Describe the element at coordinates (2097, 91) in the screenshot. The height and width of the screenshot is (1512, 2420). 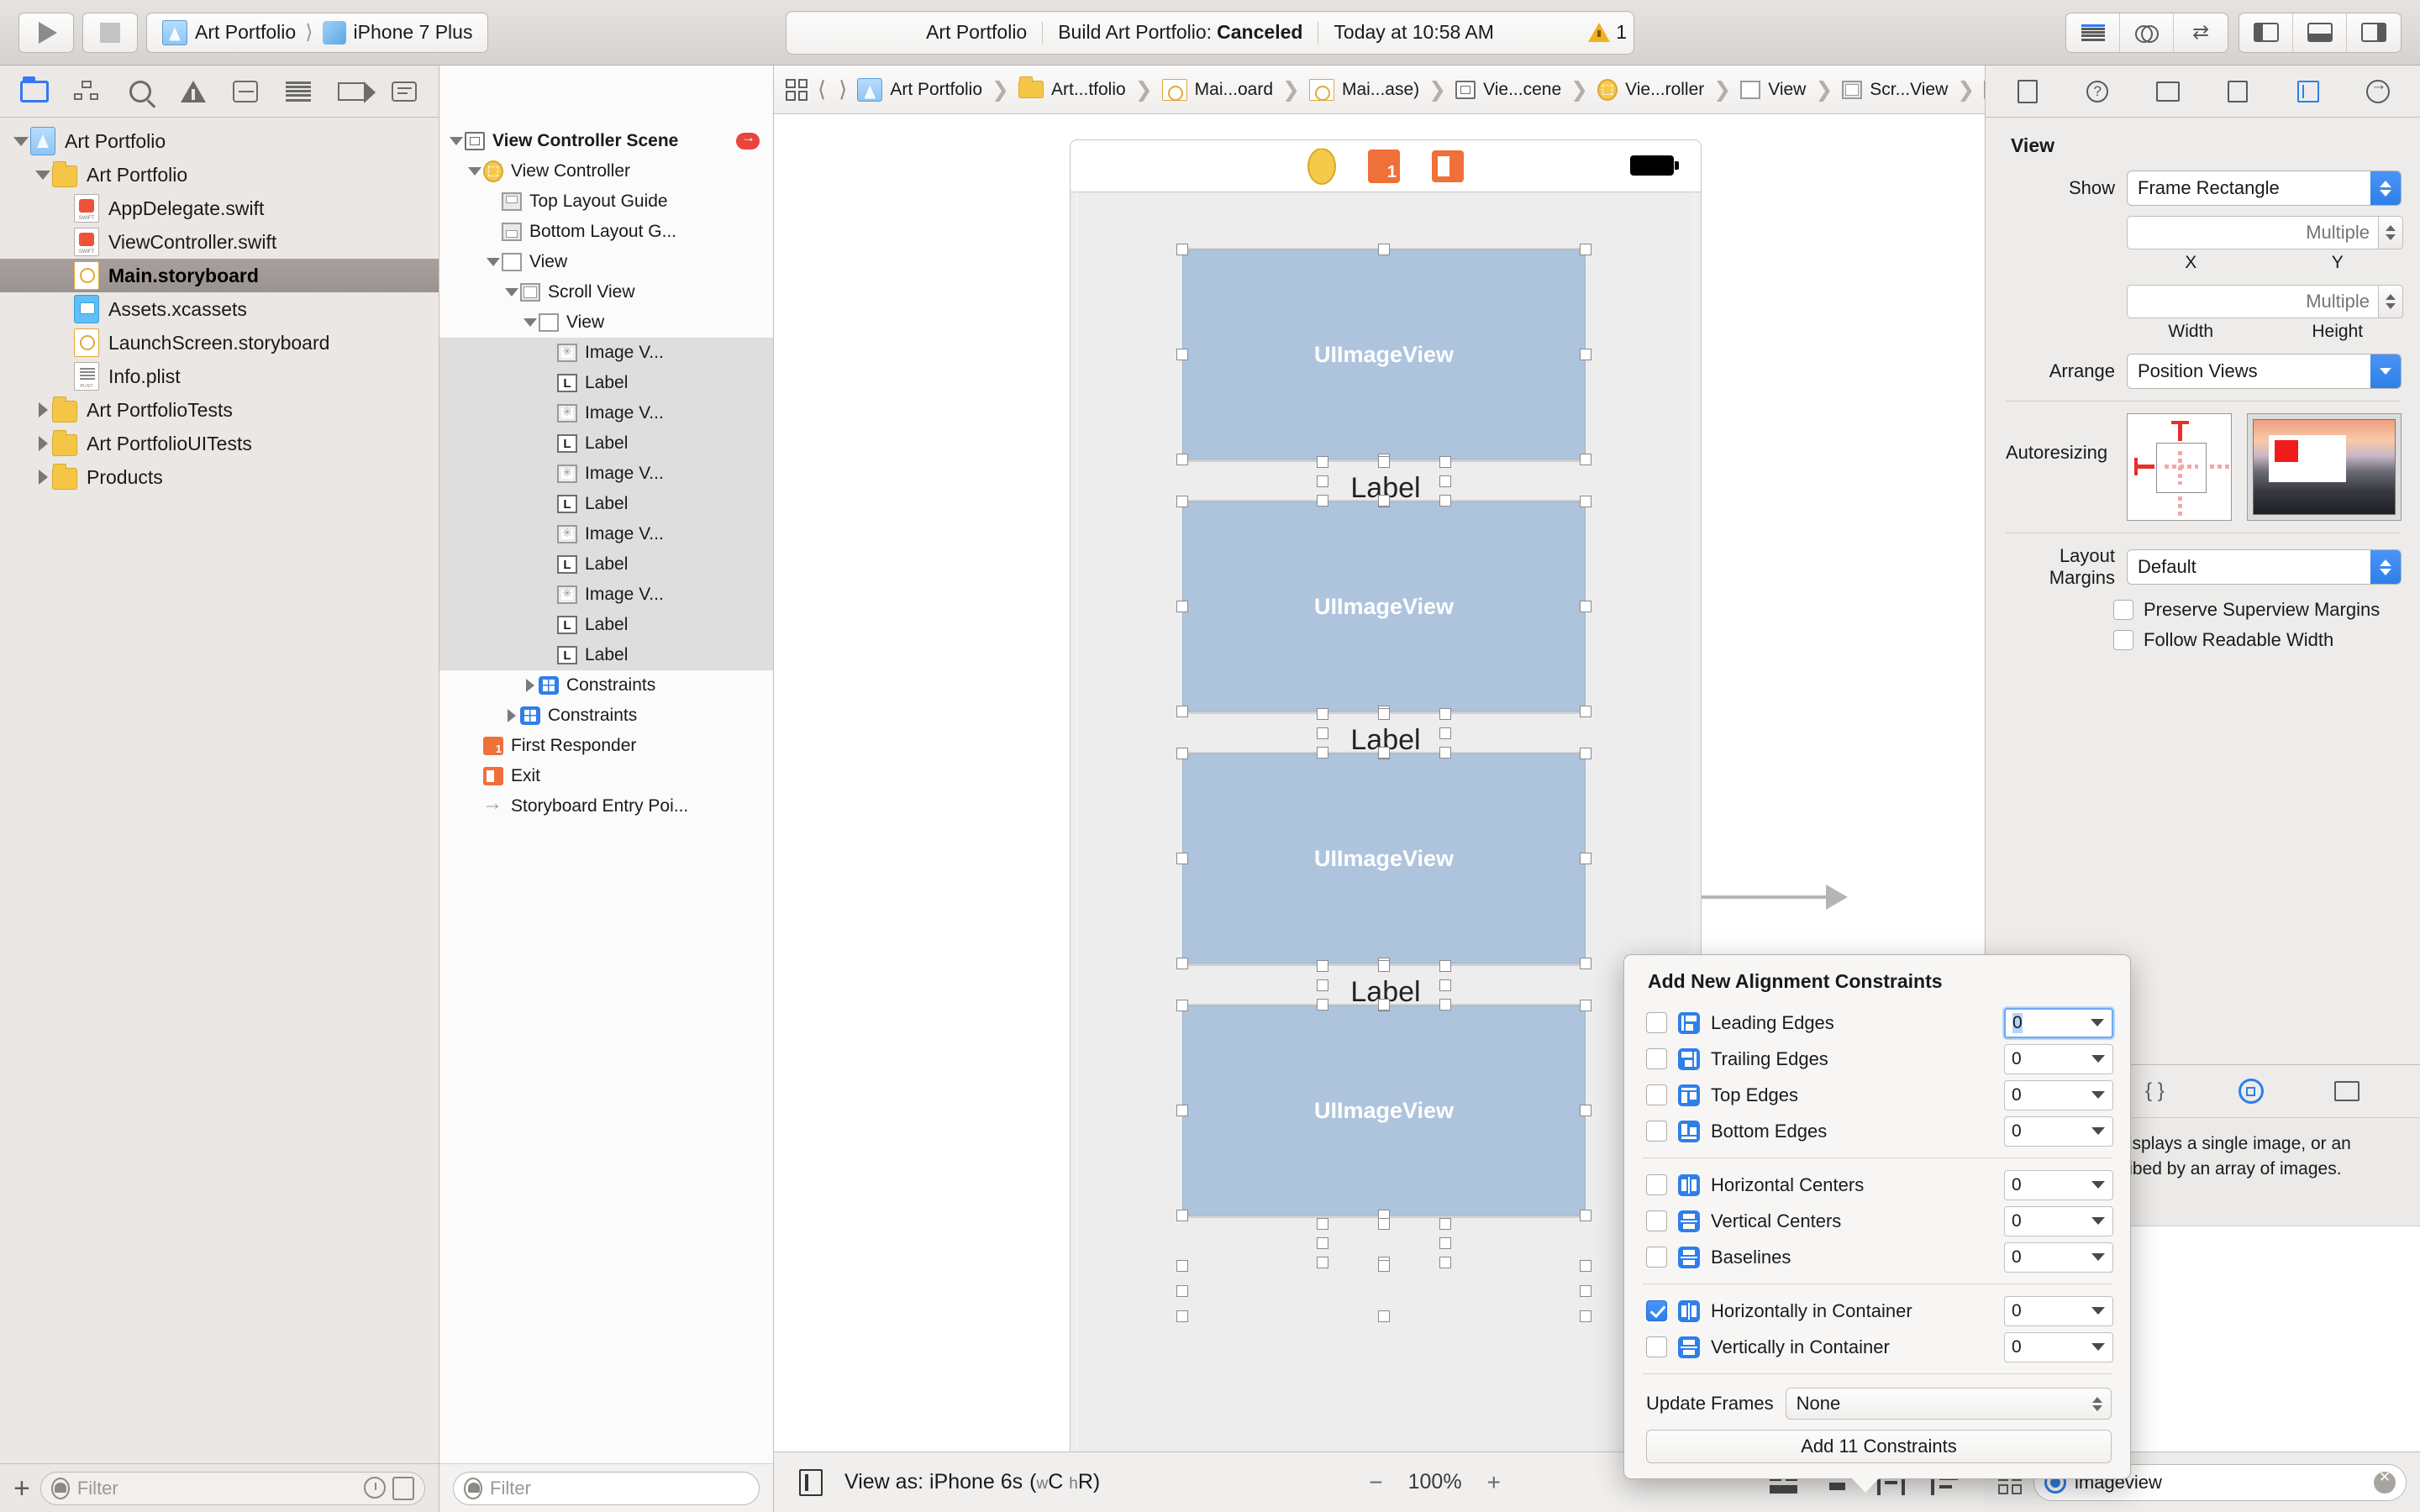
I see `quick-help-inspector-icon: ?` at that location.